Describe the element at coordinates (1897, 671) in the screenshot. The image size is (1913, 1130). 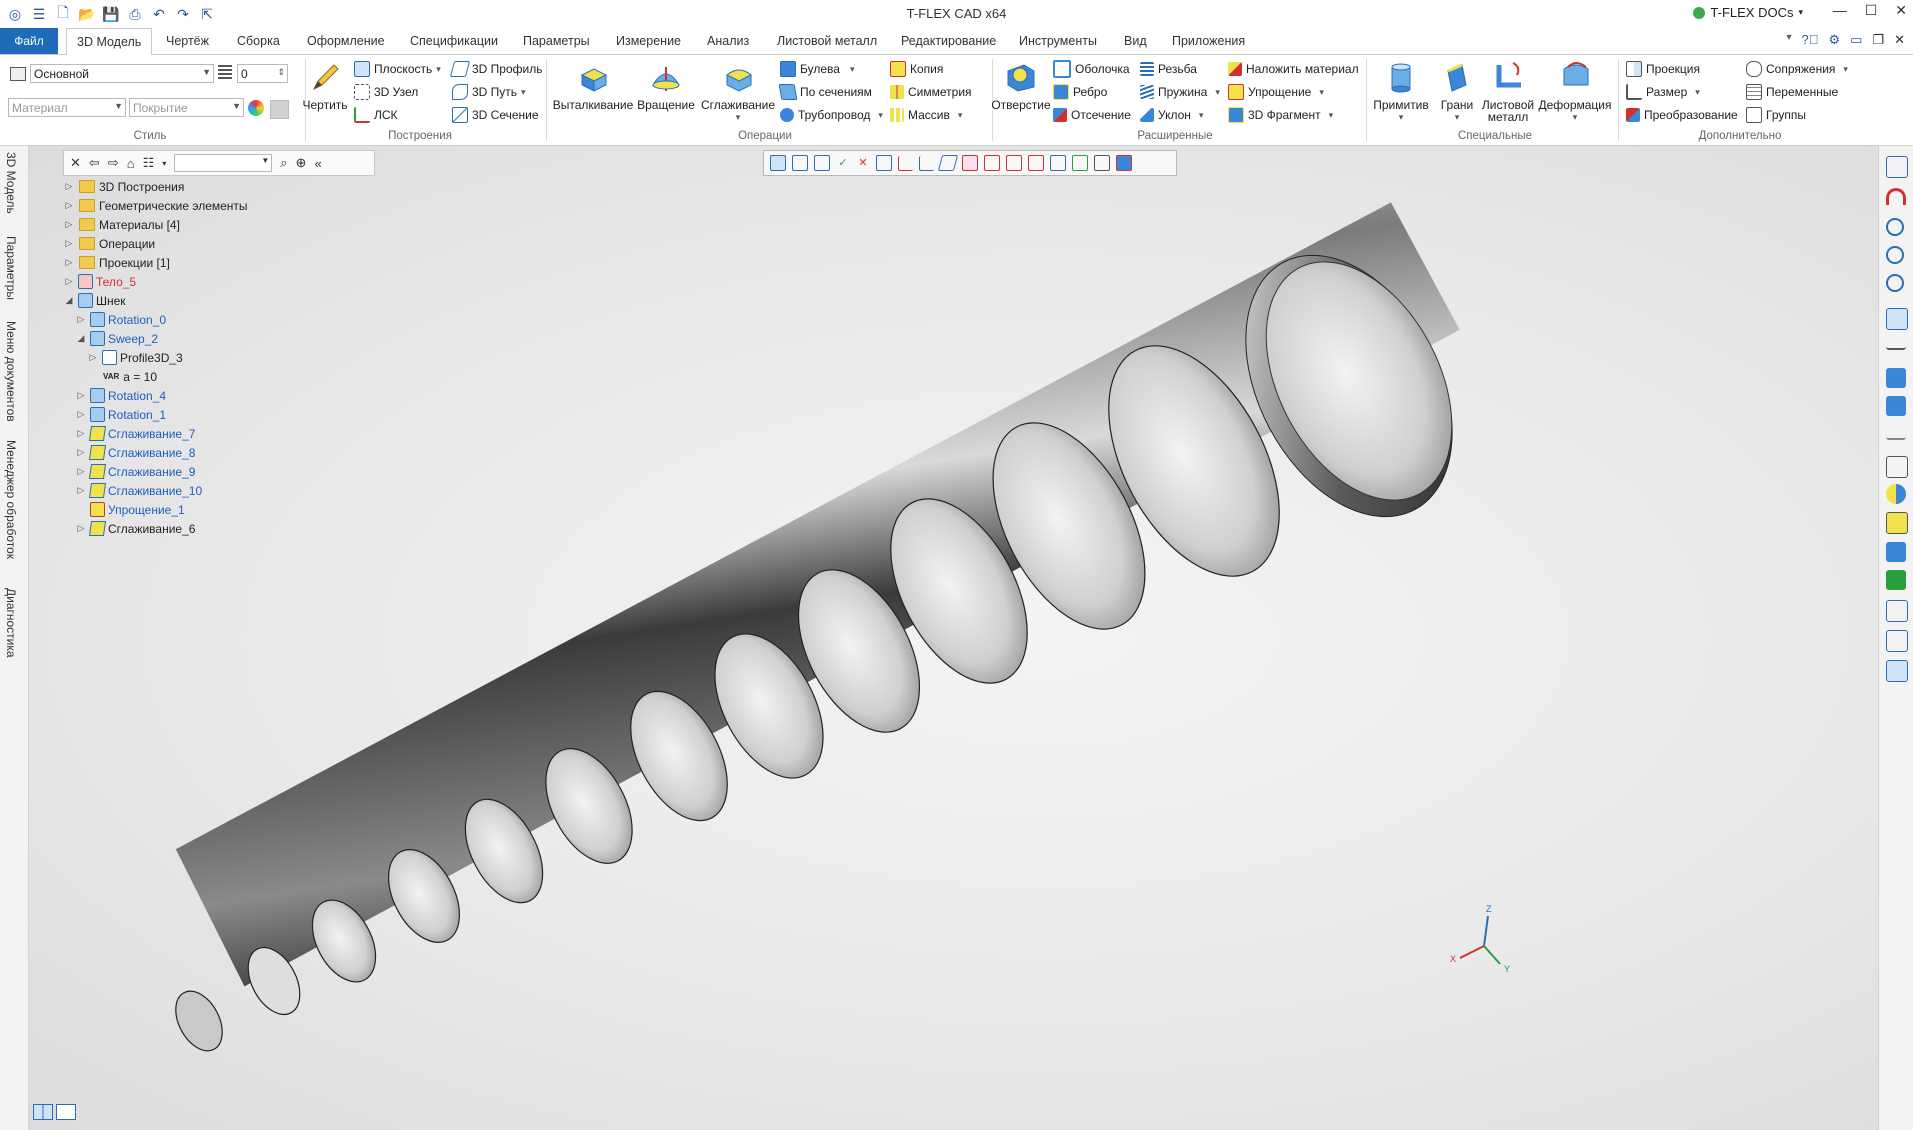
I see `printer-view-icon` at that location.